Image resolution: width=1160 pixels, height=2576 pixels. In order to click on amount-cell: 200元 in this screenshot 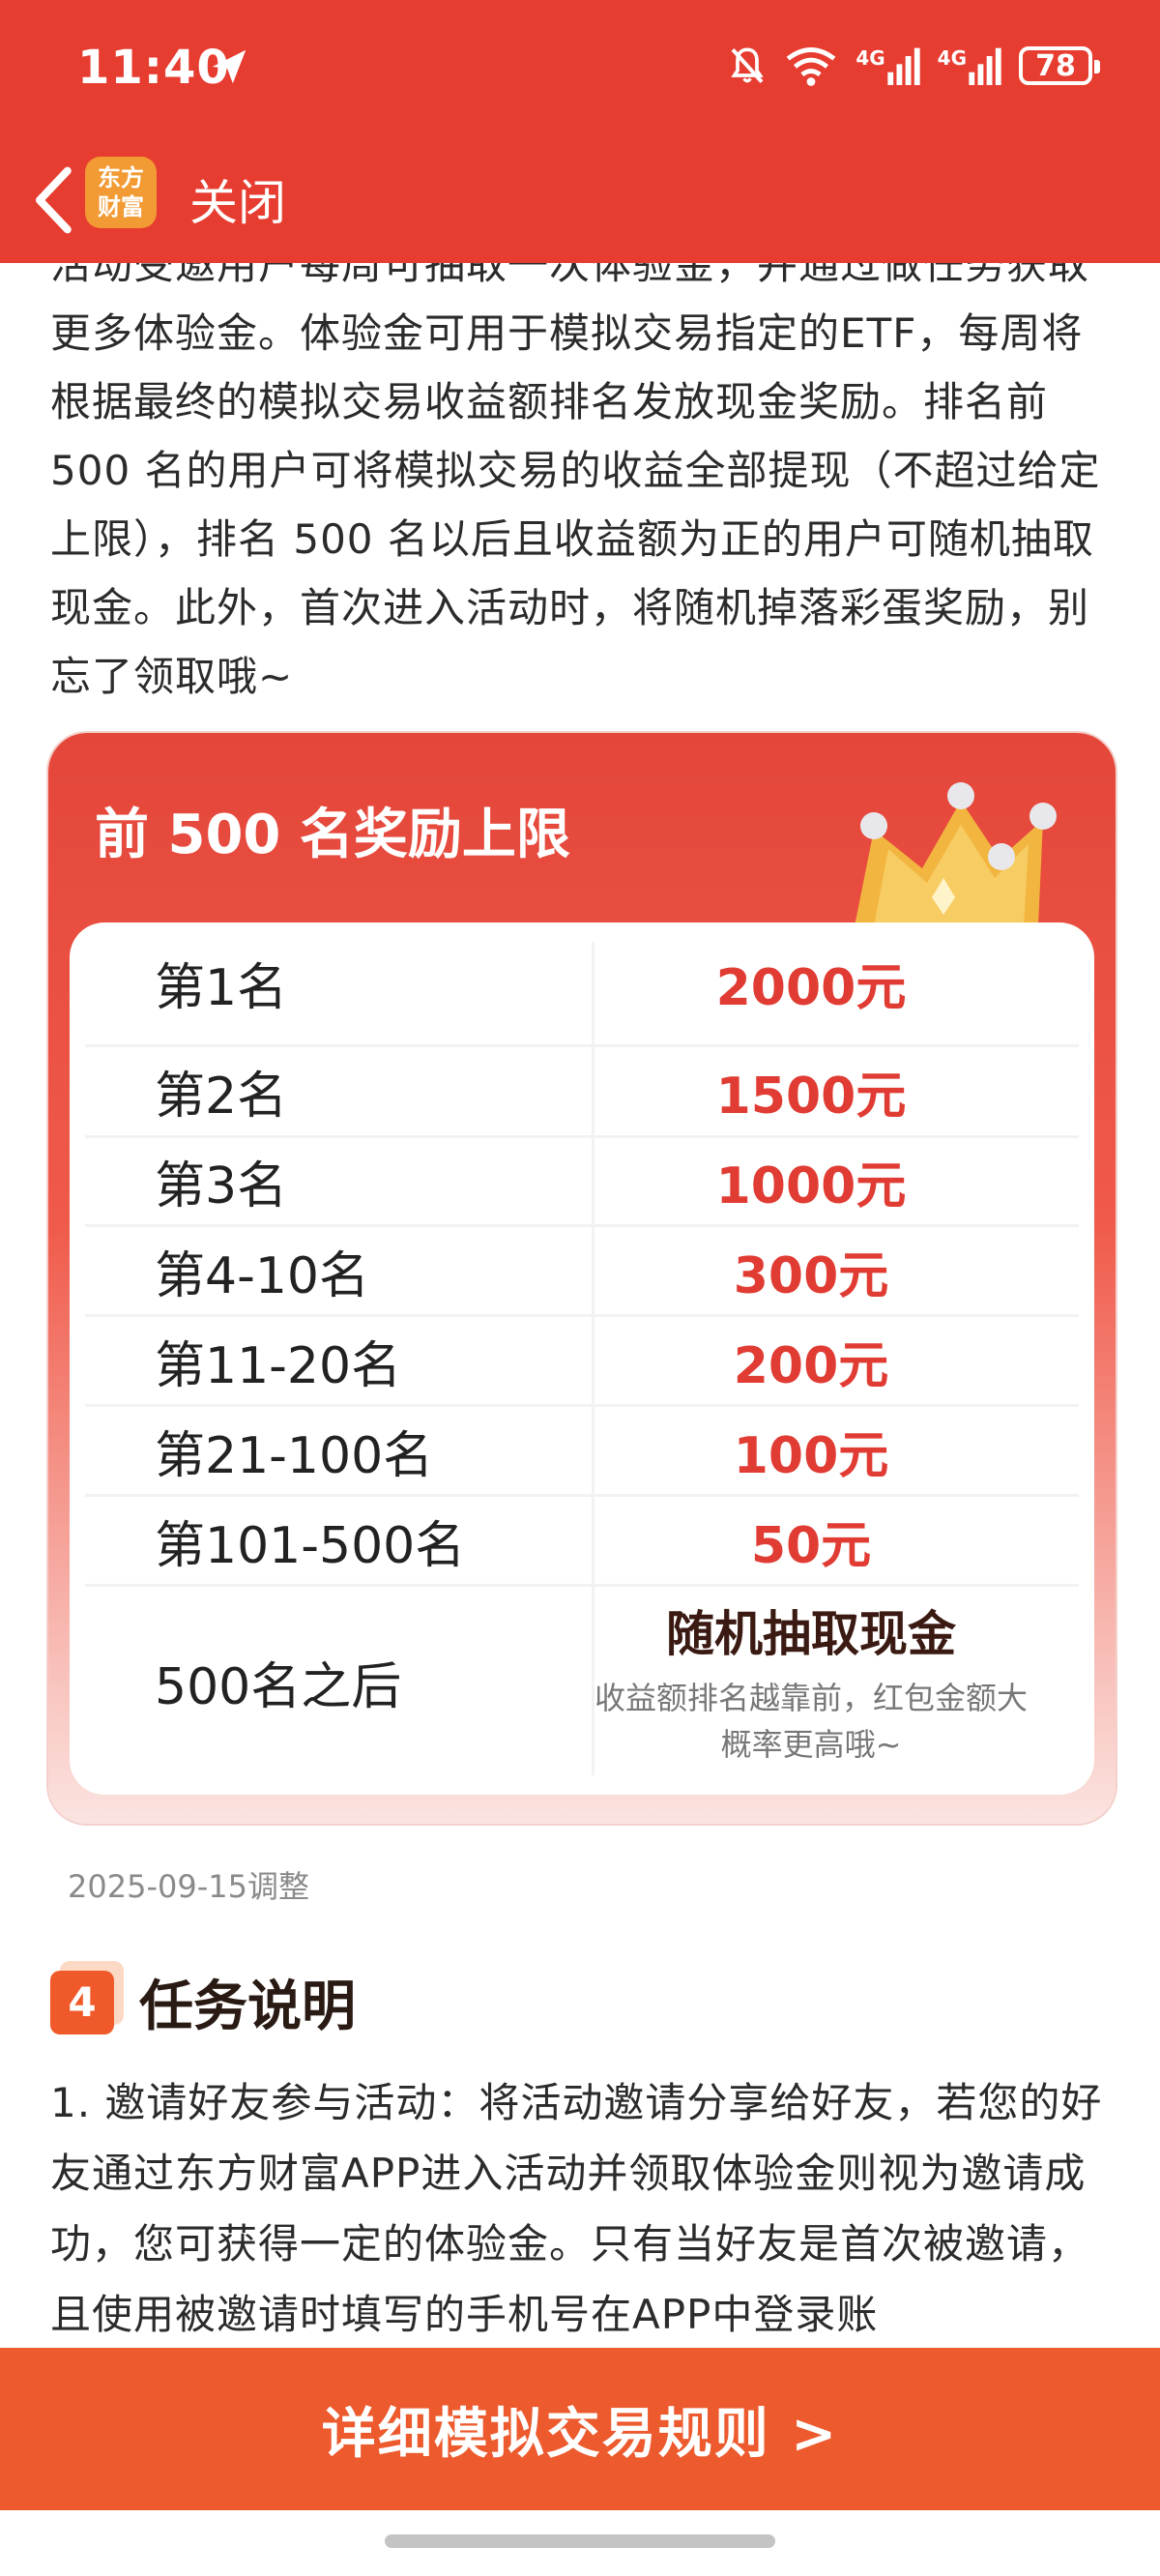, I will do `click(811, 1365)`.